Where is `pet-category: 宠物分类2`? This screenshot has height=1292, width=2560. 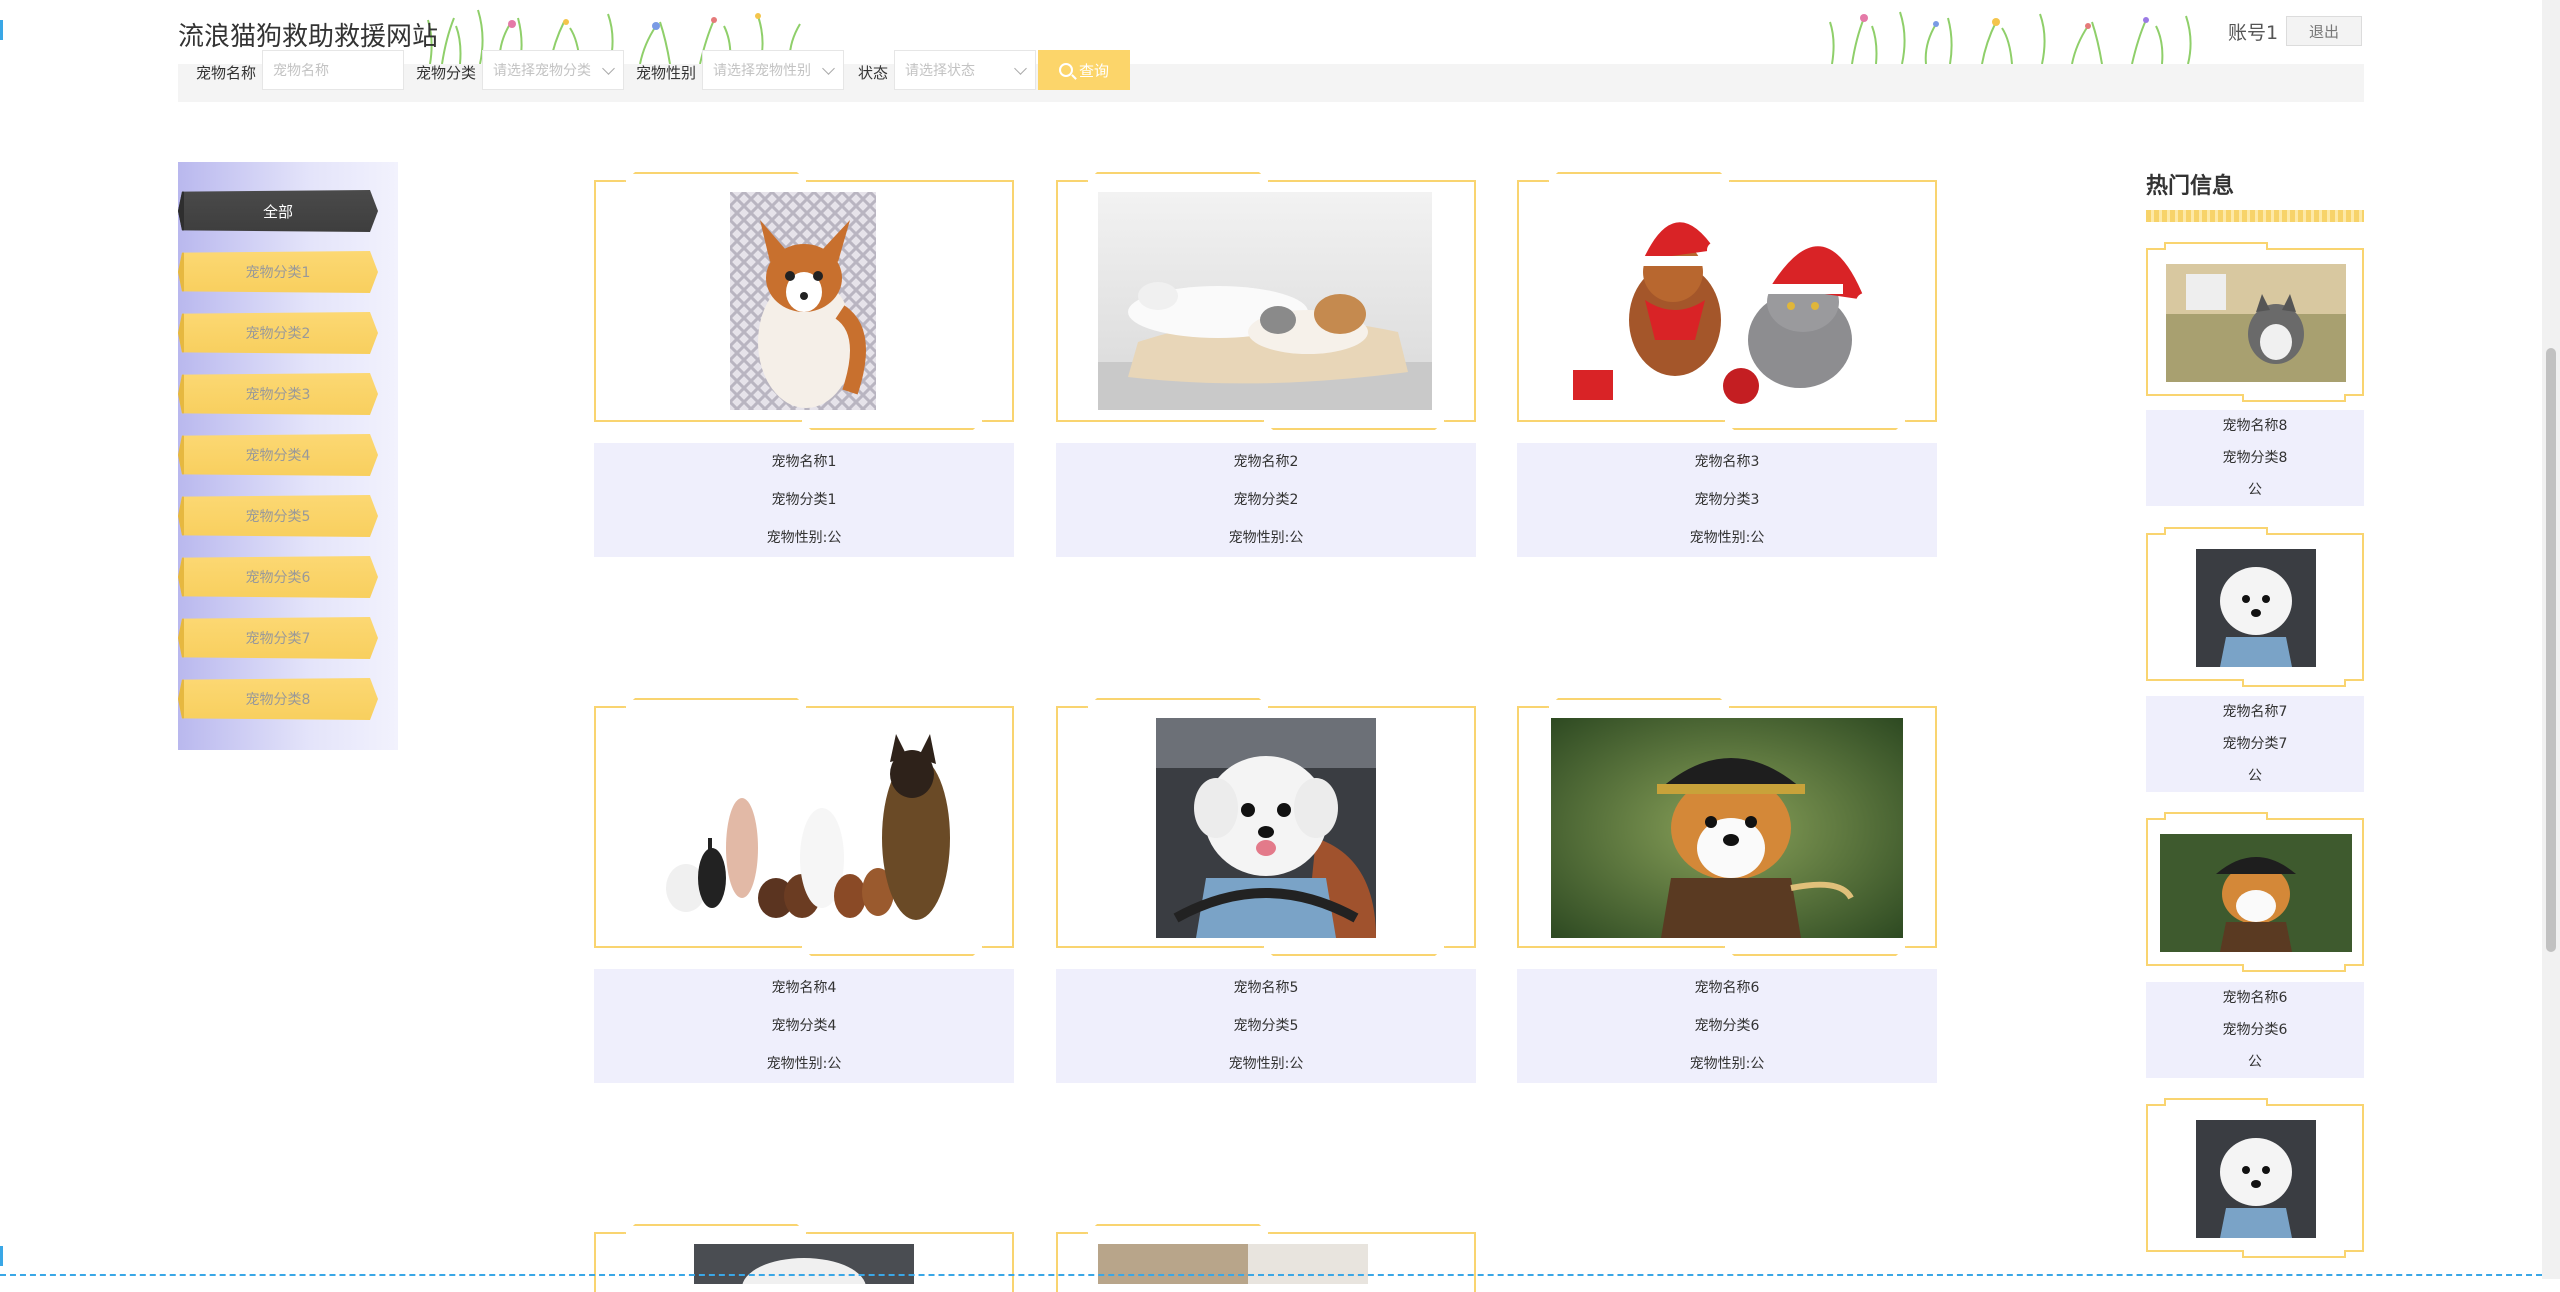
pet-category: 宠物分类2 is located at coordinates (1266, 500).